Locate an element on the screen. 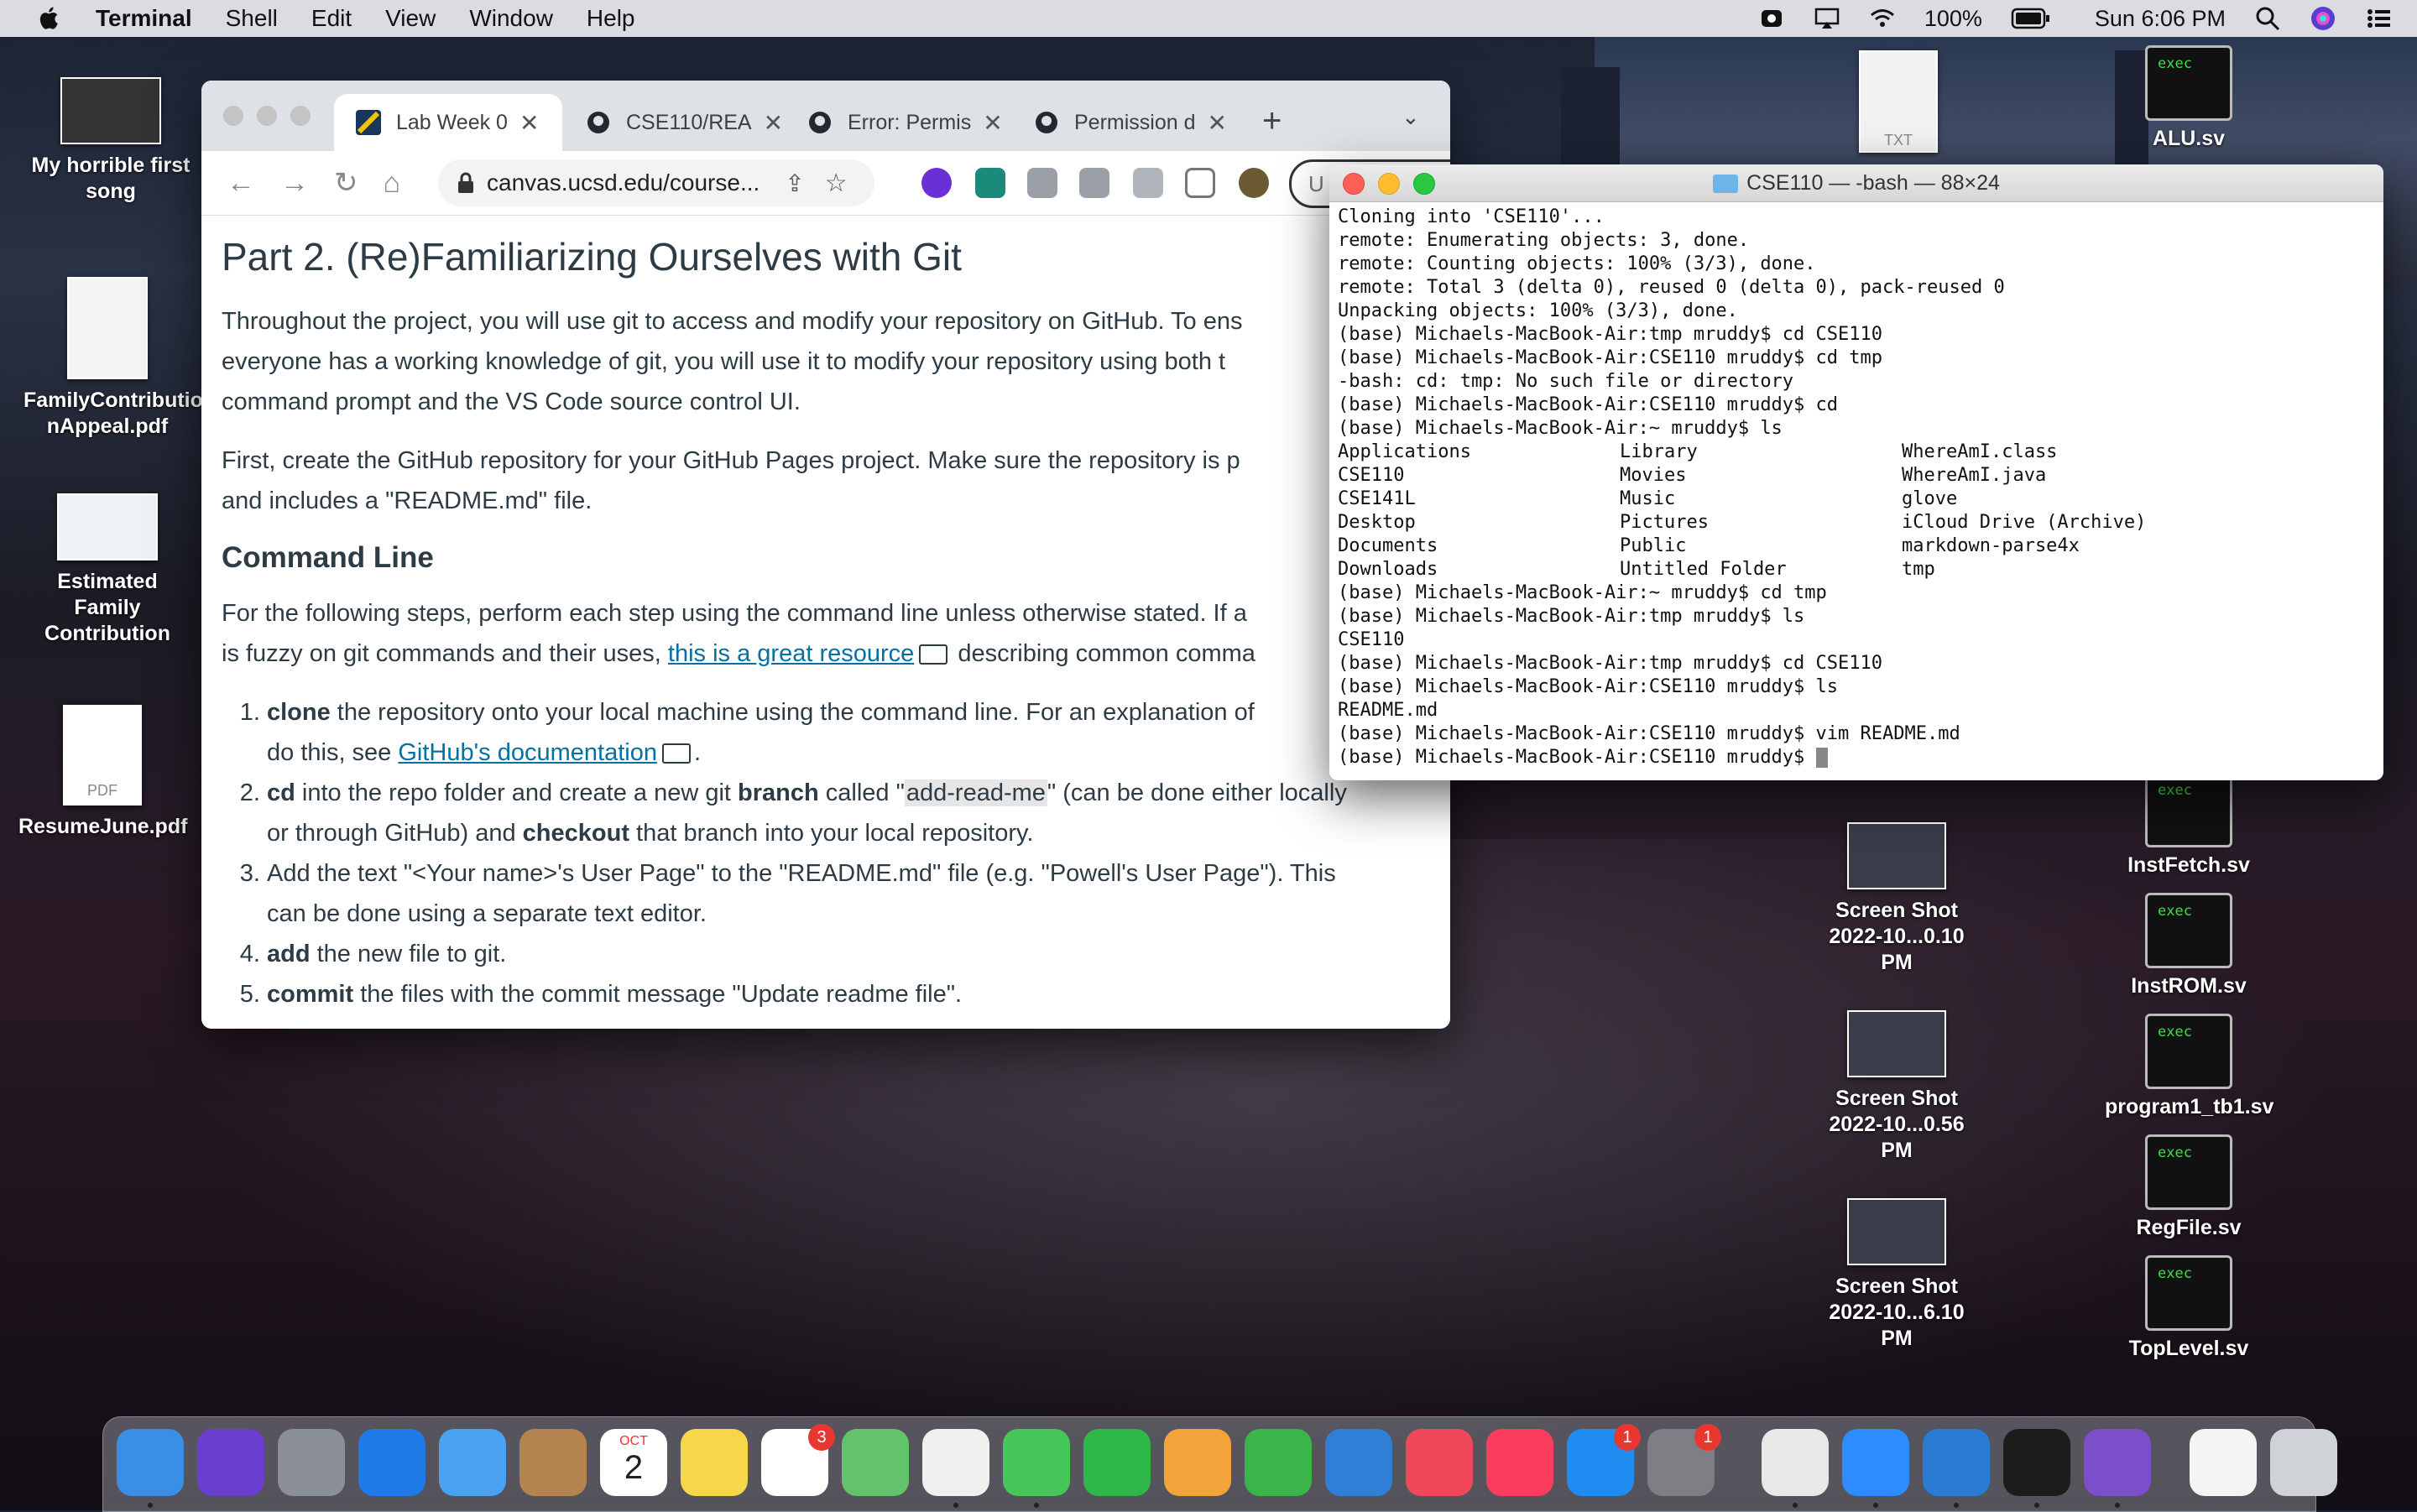 This screenshot has height=1512, width=2417. launchpad-icon is located at coordinates (311, 1463).